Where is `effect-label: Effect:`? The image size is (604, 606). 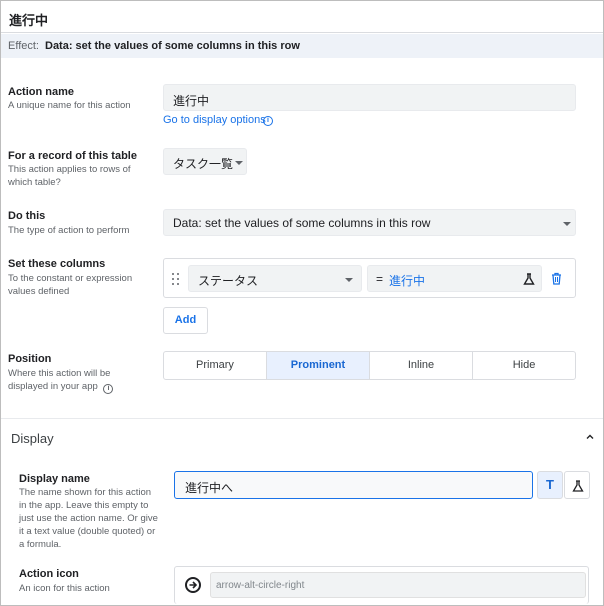
effect-label: Effect: is located at coordinates (23, 46).